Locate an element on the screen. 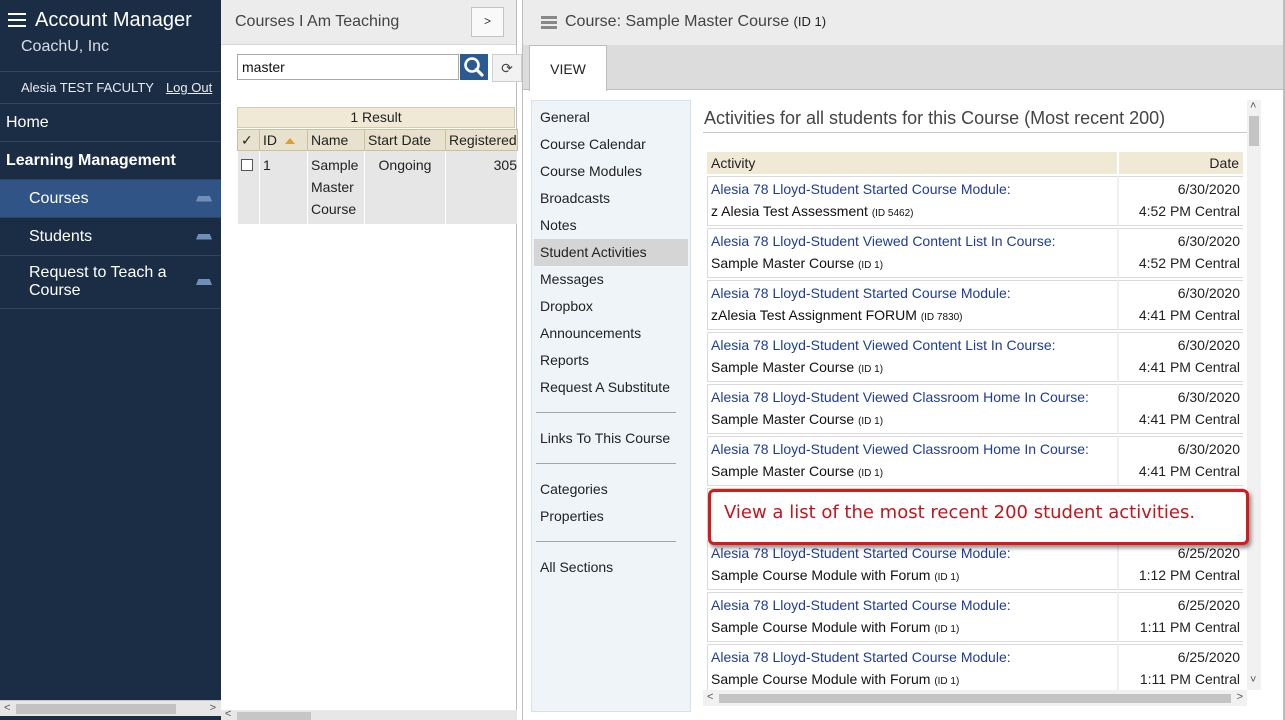  hamburger-menu-icon is located at coordinates (17, 20).